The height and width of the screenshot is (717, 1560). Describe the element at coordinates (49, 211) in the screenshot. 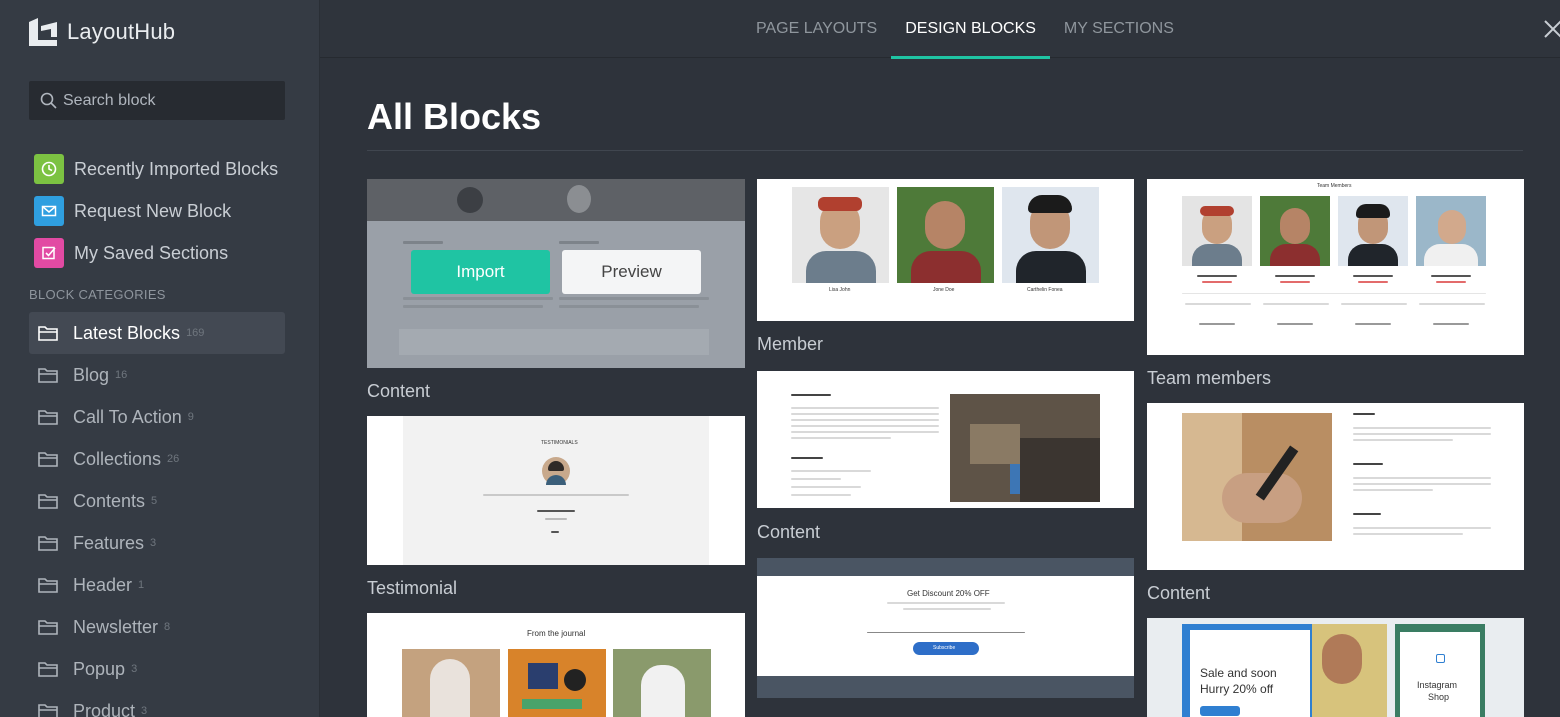

I see `mail-icon` at that location.